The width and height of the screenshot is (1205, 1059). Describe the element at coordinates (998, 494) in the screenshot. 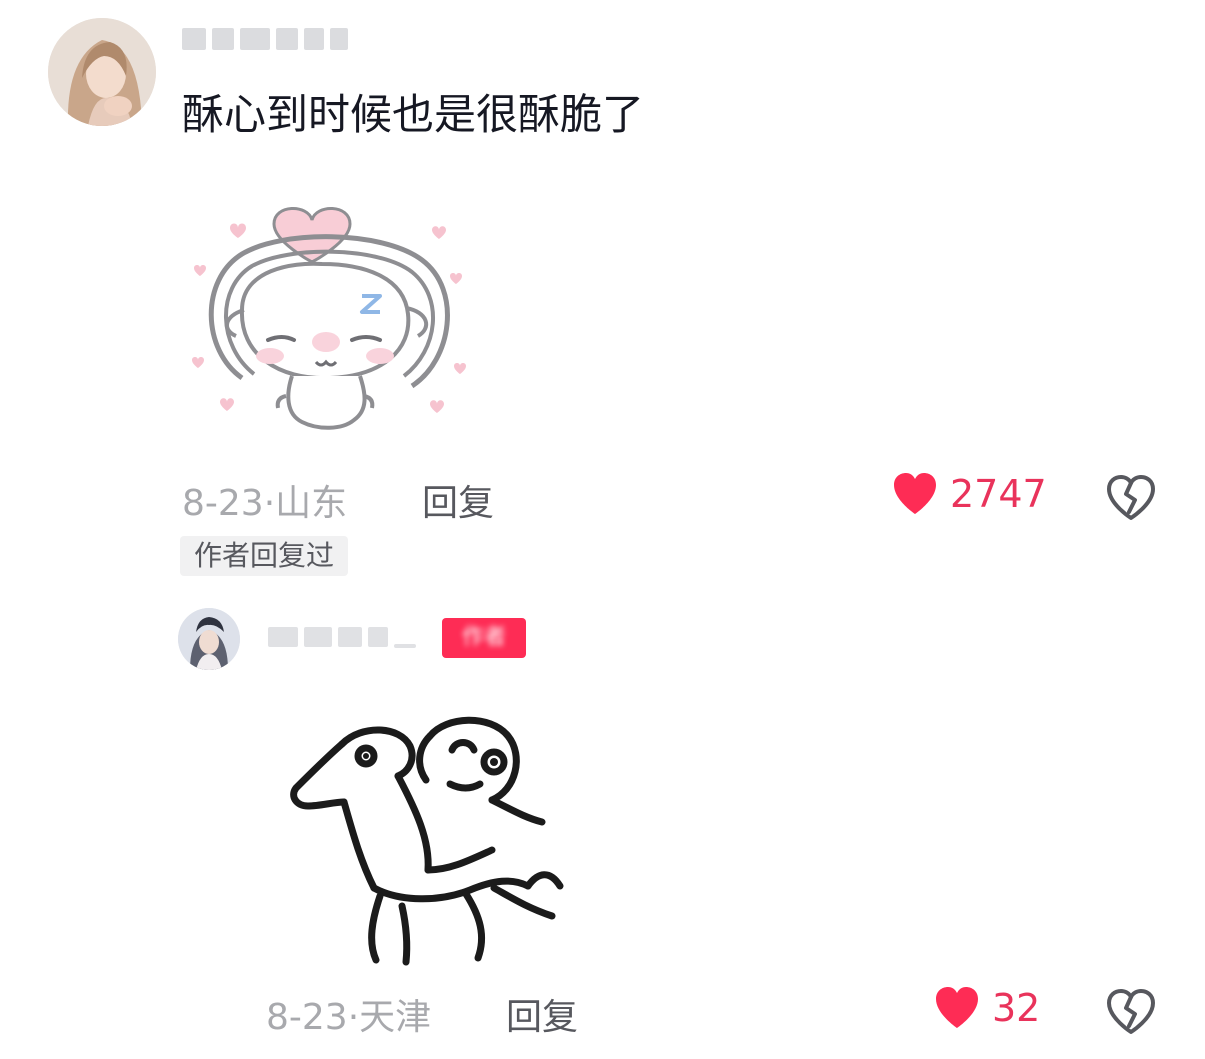

I see `comment-like-count: 2747` at that location.